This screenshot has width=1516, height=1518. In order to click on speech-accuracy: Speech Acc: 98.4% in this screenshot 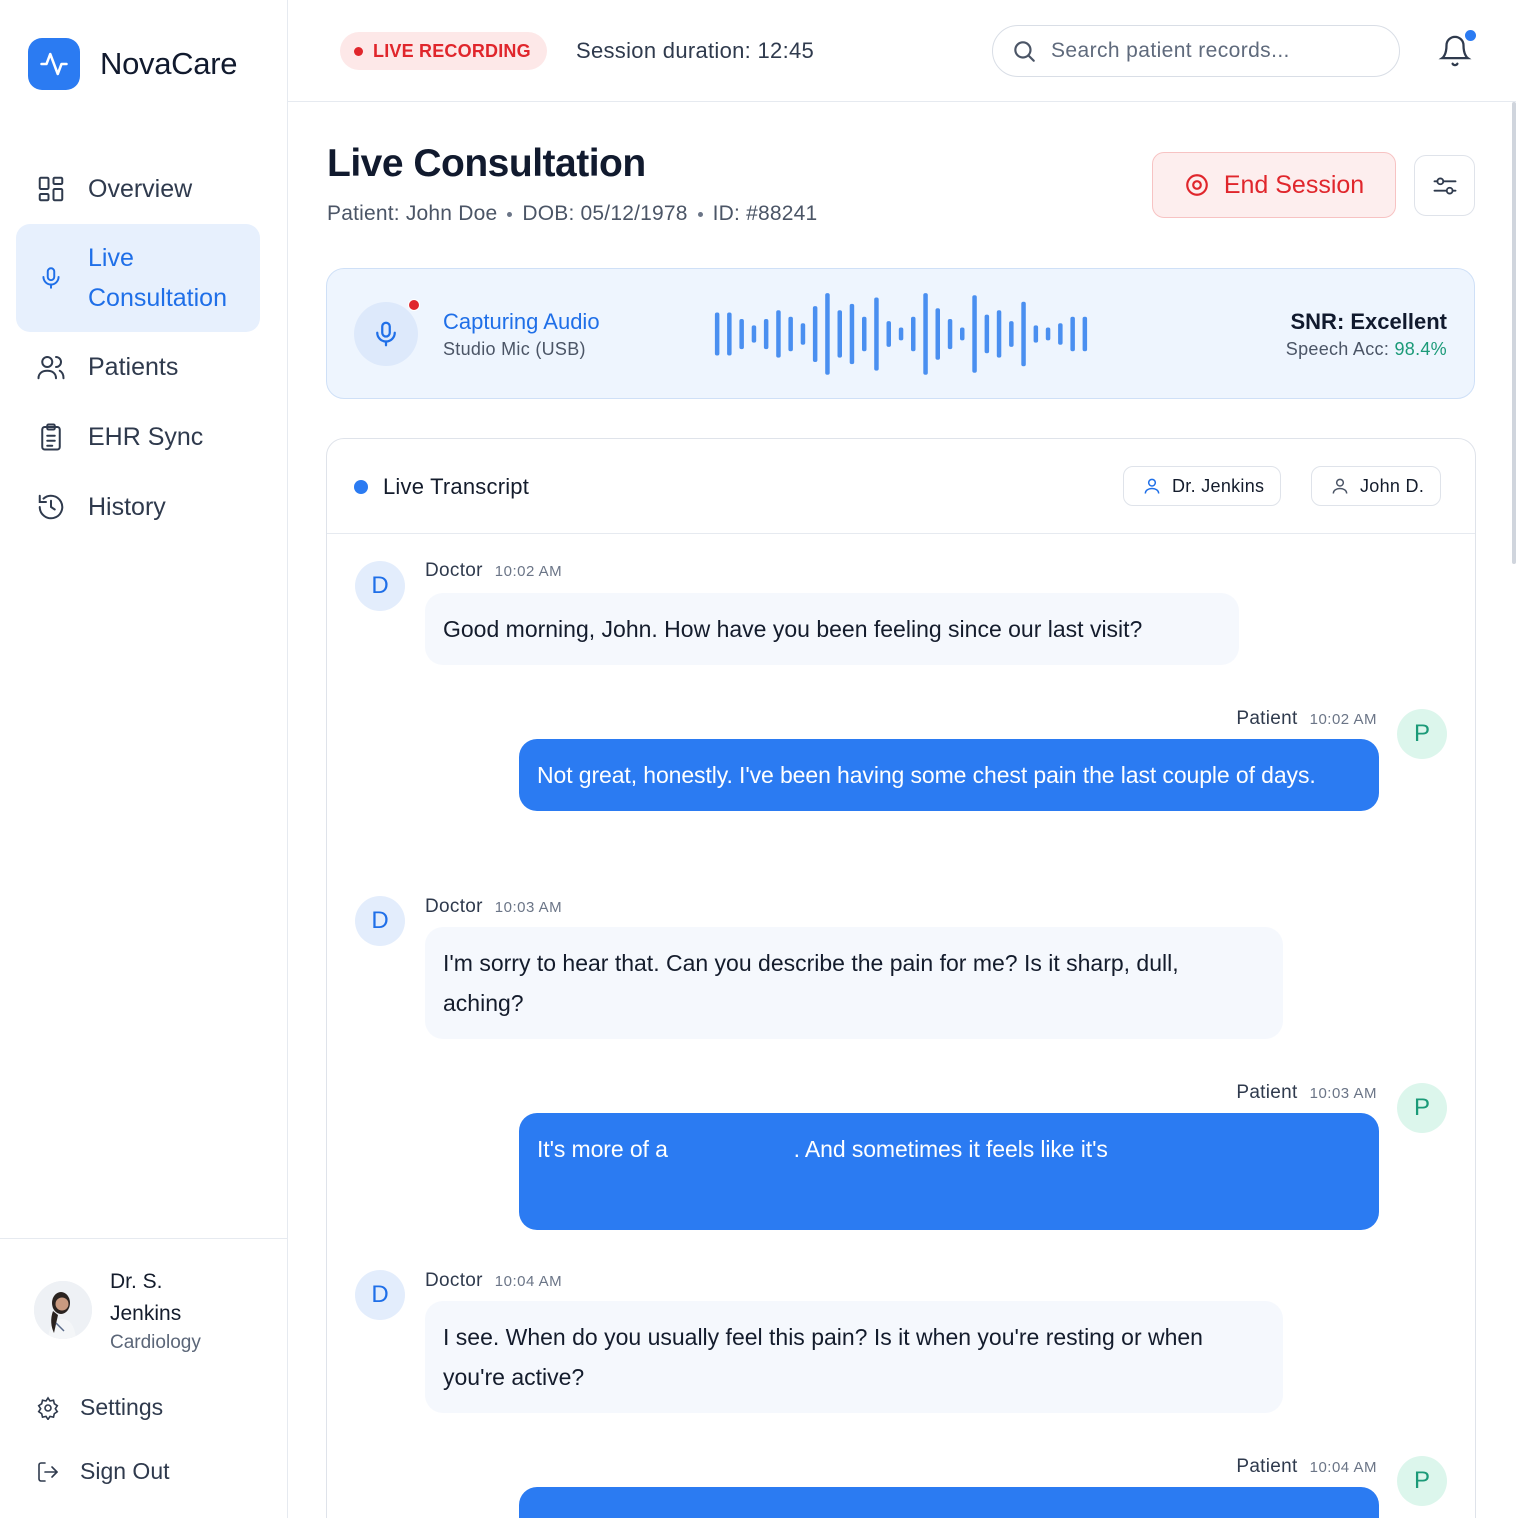, I will do `click(1366, 349)`.